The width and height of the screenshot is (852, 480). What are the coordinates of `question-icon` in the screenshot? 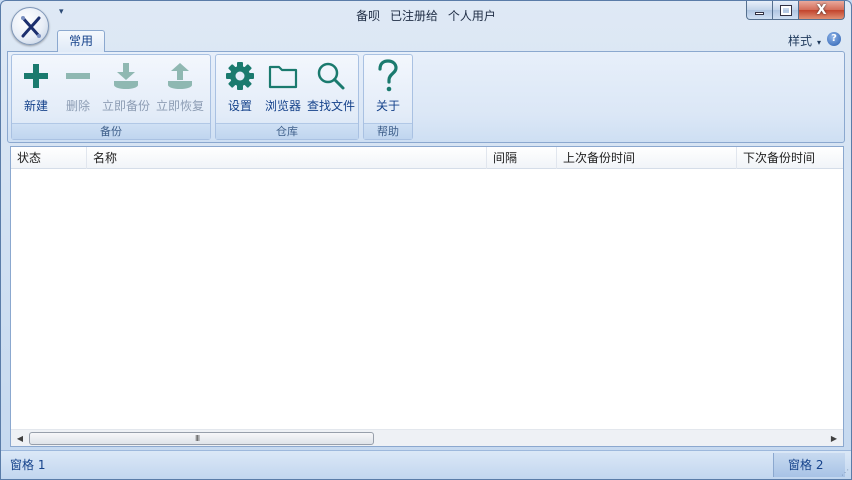 It's located at (388, 75).